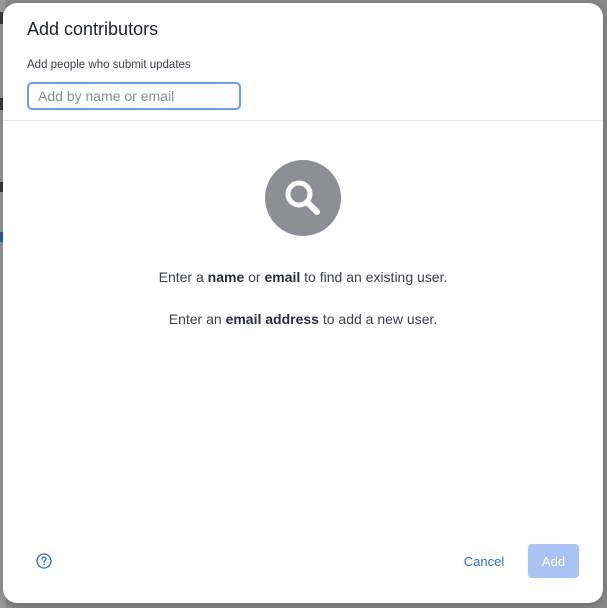 This screenshot has height=608, width=607. What do you see at coordinates (254, 277) in the screenshot?
I see `hint-text: or` at bounding box center [254, 277].